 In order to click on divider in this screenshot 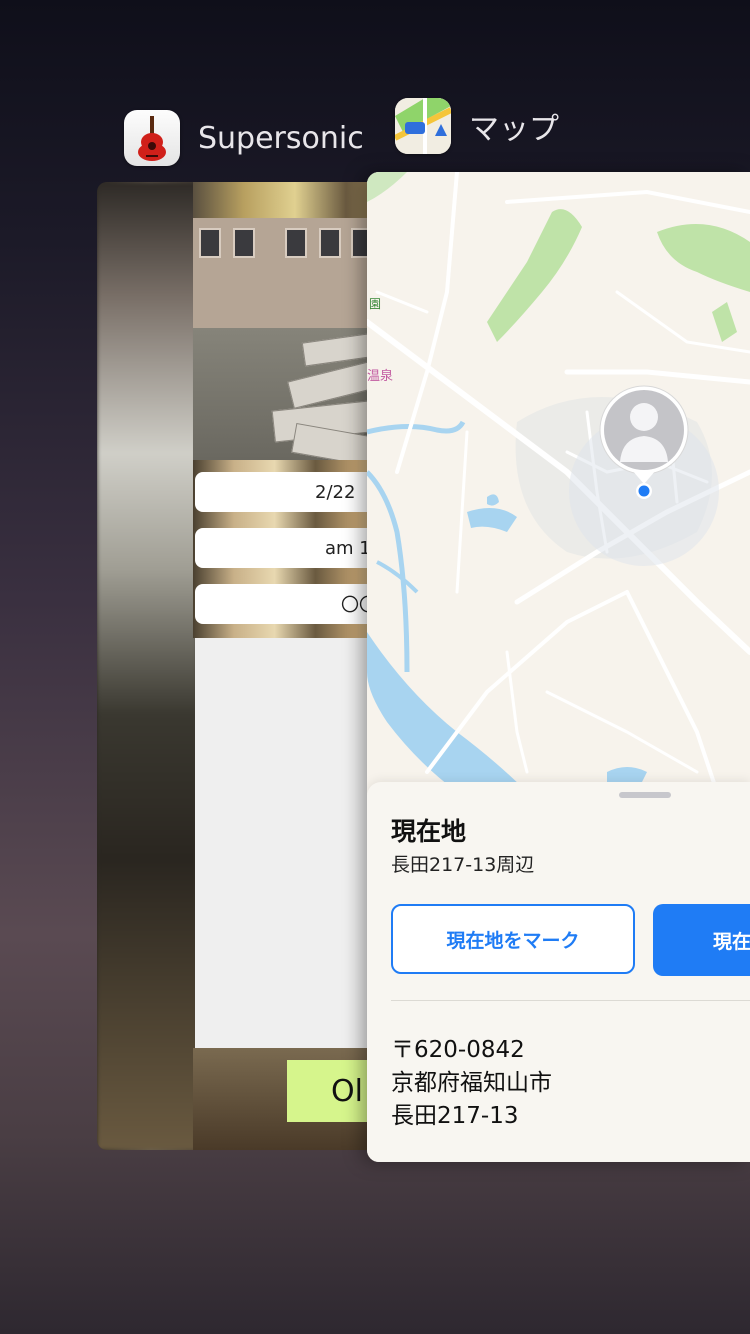, I will do `click(570, 1000)`.